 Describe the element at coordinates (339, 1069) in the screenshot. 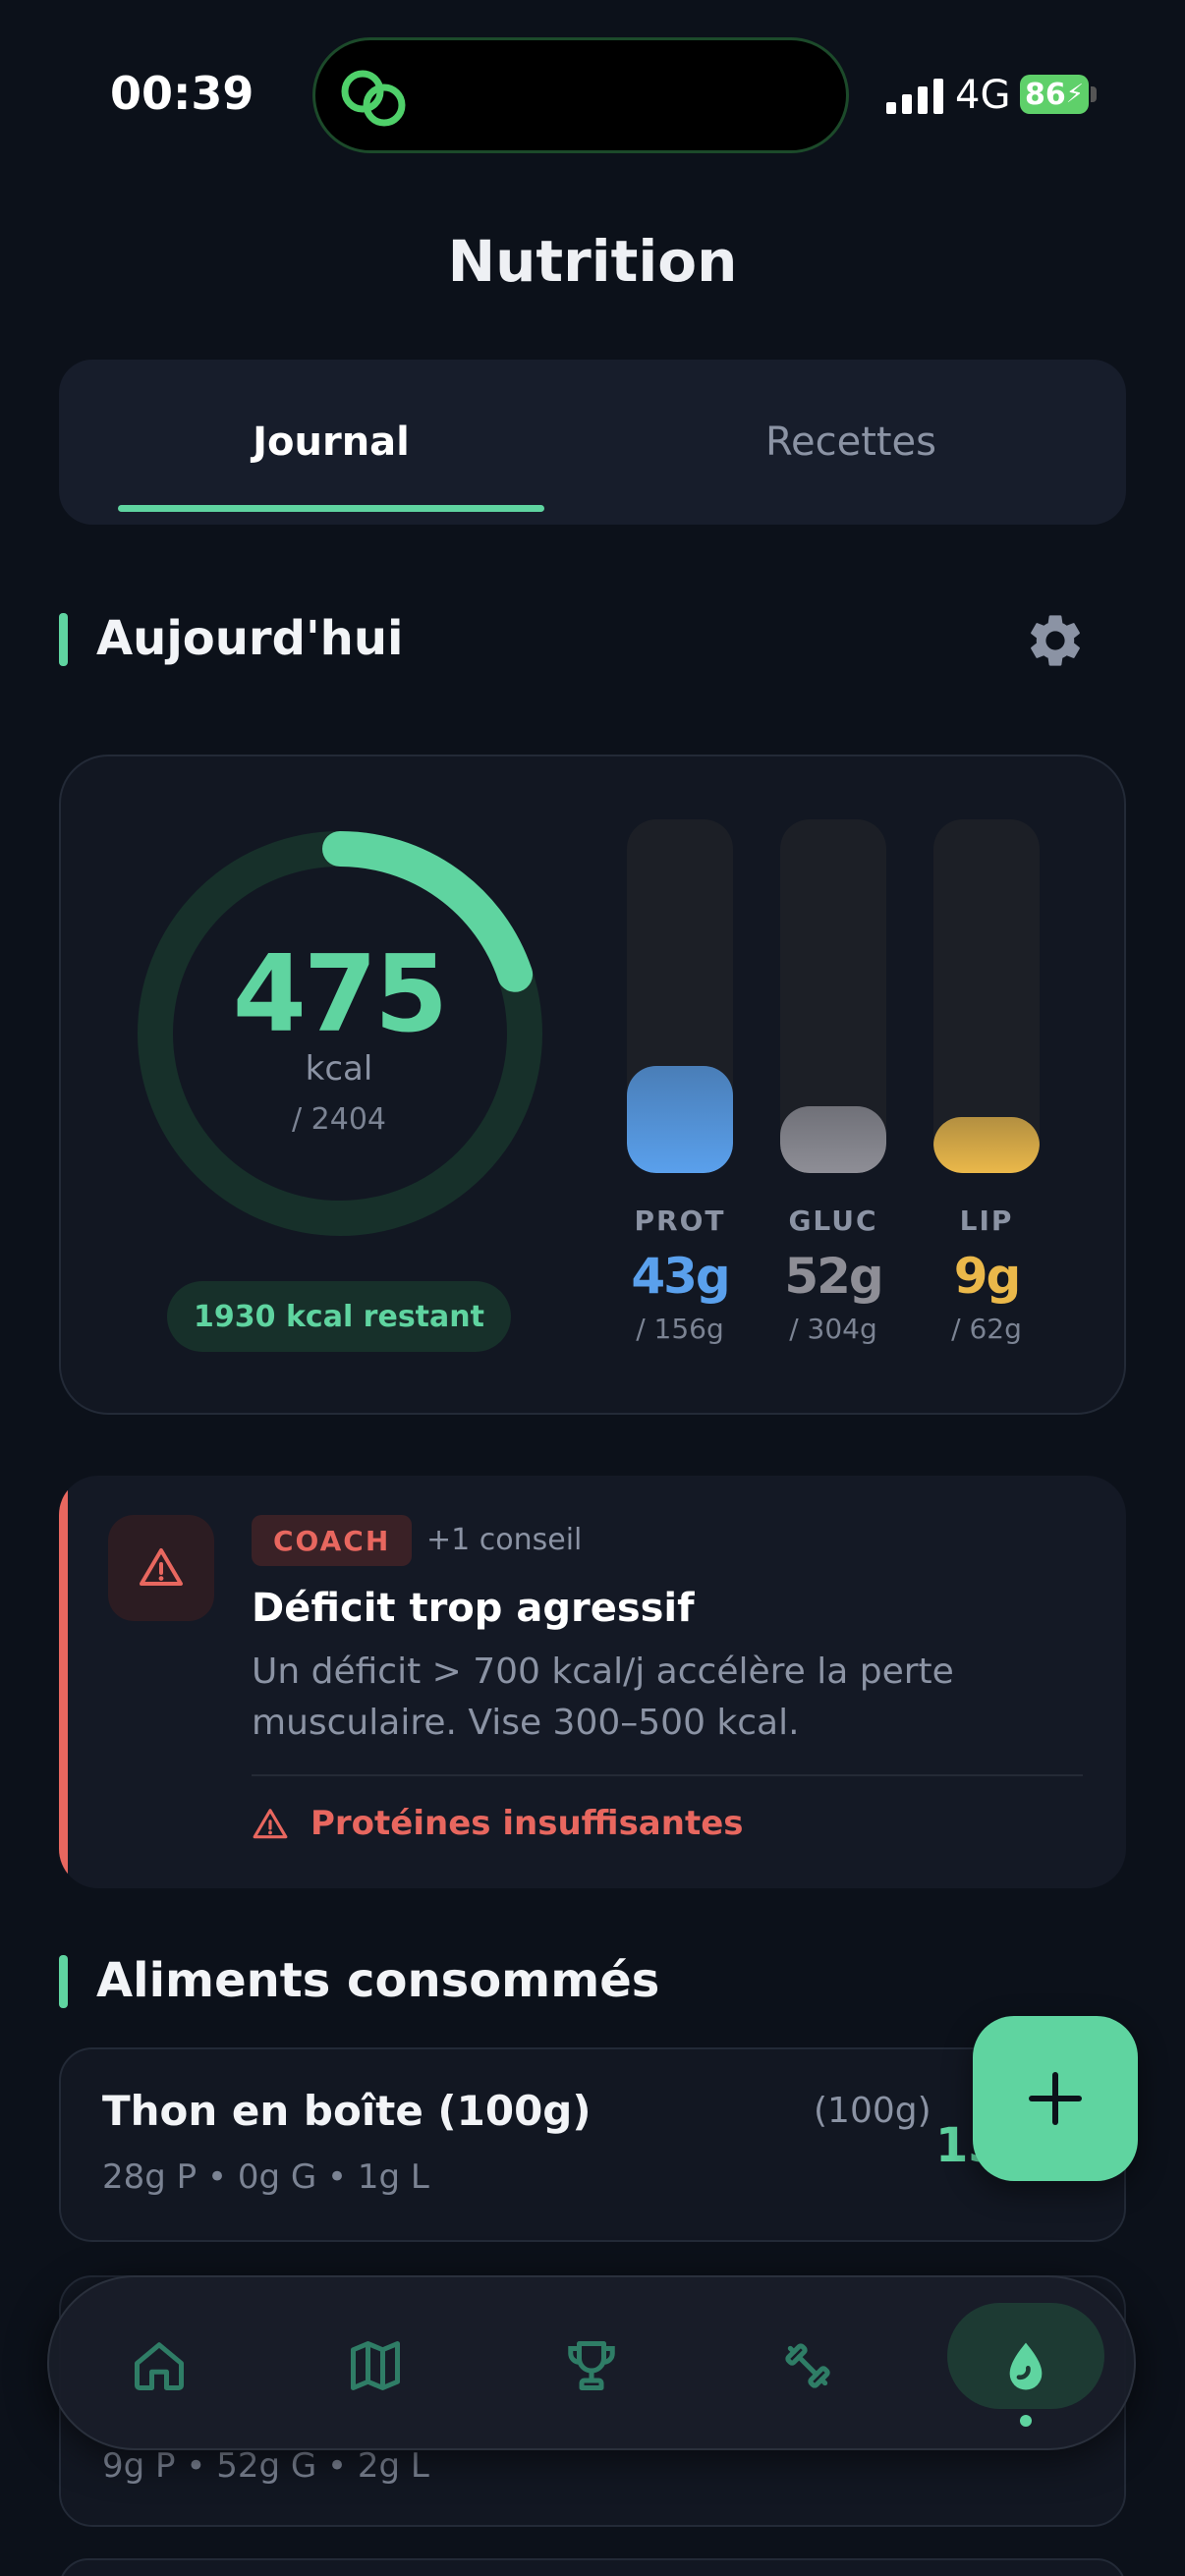

I see `calories-unit: kcal` at that location.